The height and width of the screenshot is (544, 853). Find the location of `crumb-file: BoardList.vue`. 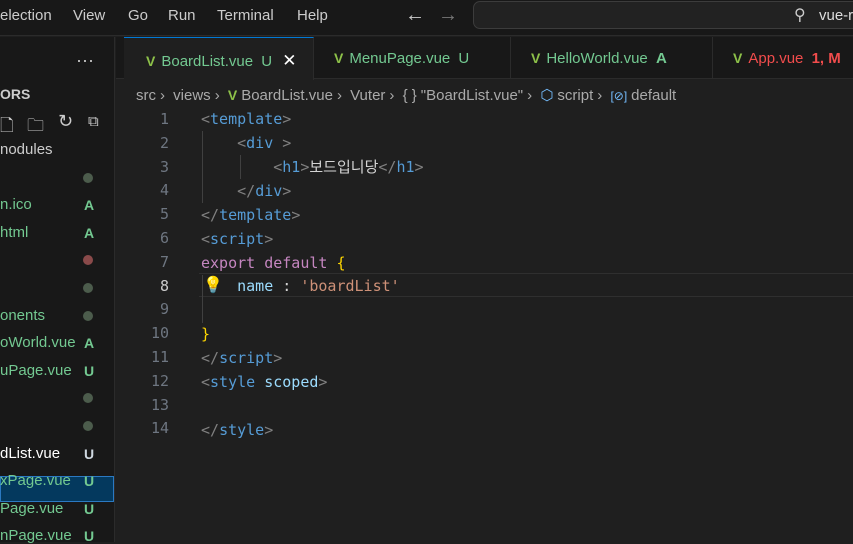

crumb-file: BoardList.vue is located at coordinates (287, 95).